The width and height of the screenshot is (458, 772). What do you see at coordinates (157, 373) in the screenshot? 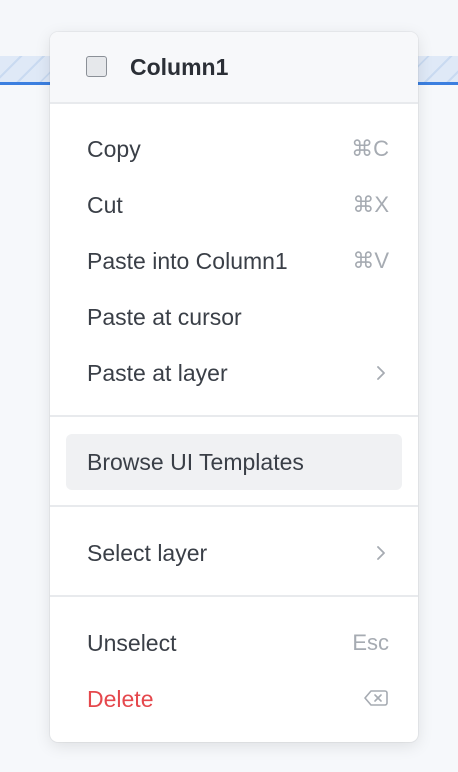
I see `menu-item-label: Paste at layer` at bounding box center [157, 373].